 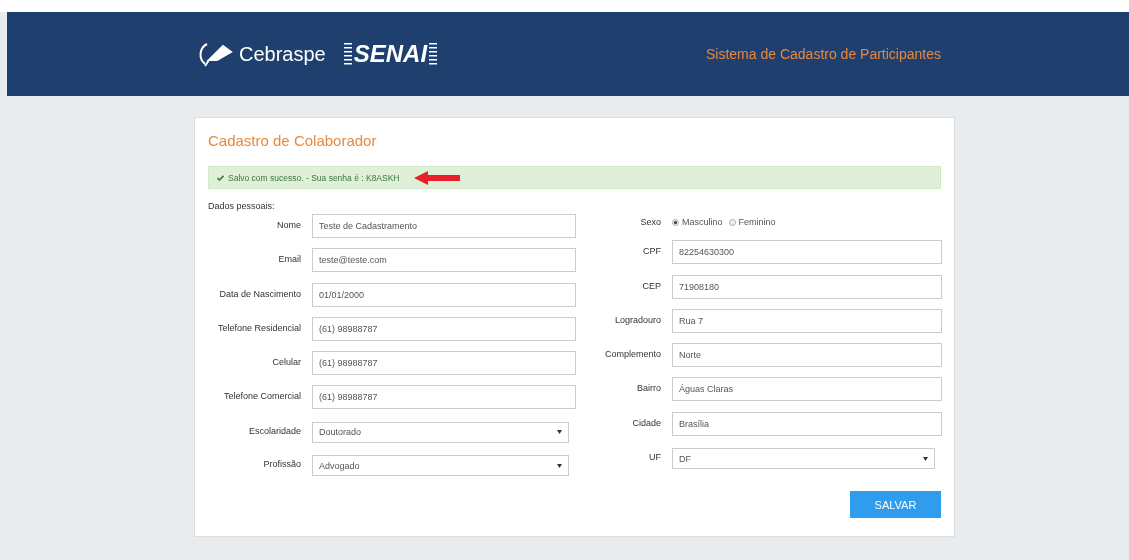 I want to click on radio-label: Masculino, so click(x=702, y=222).